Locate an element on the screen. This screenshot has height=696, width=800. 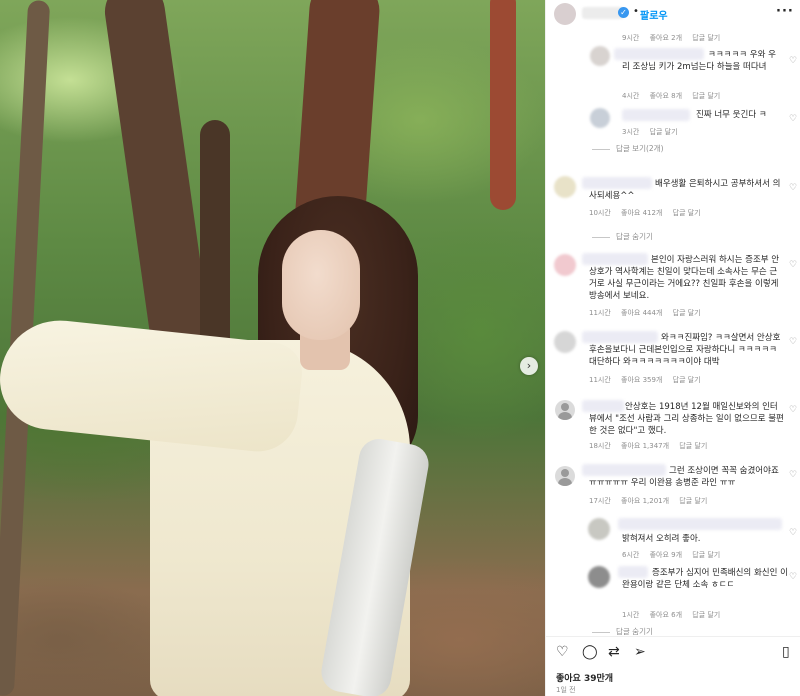
post-time: 1일 전 is located at coordinates (566, 690).